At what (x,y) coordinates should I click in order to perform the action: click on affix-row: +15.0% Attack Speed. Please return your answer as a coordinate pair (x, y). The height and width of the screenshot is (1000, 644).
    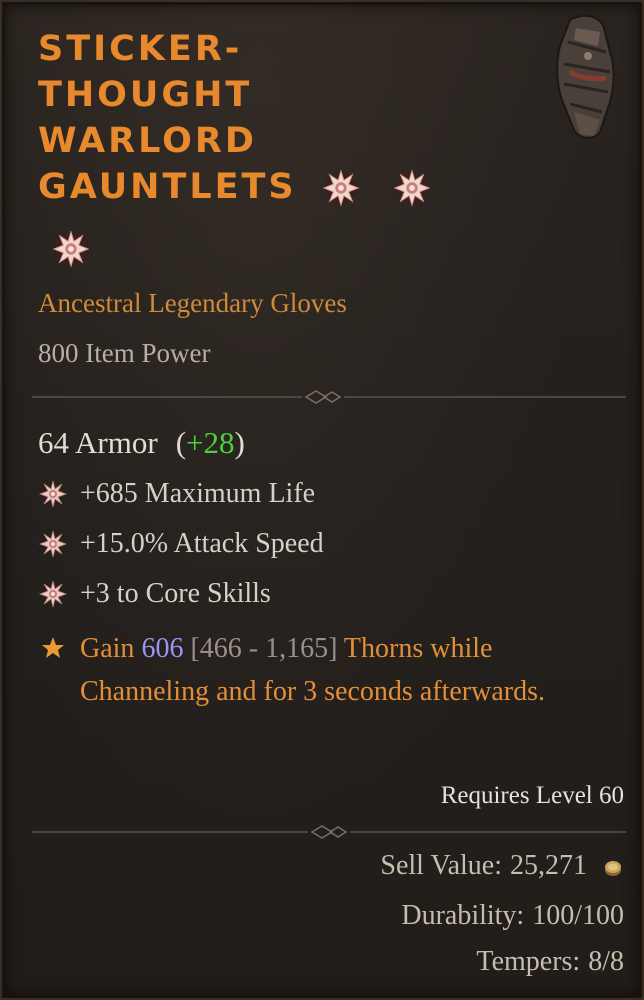
    Looking at the image, I should click on (181, 544).